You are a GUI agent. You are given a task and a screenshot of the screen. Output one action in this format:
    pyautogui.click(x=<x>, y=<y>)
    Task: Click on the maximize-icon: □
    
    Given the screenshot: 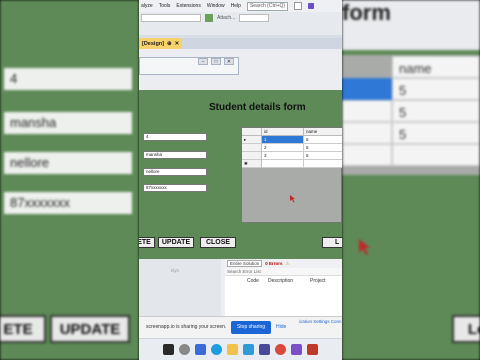 What is the action you would take?
    pyautogui.click(x=216, y=61)
    